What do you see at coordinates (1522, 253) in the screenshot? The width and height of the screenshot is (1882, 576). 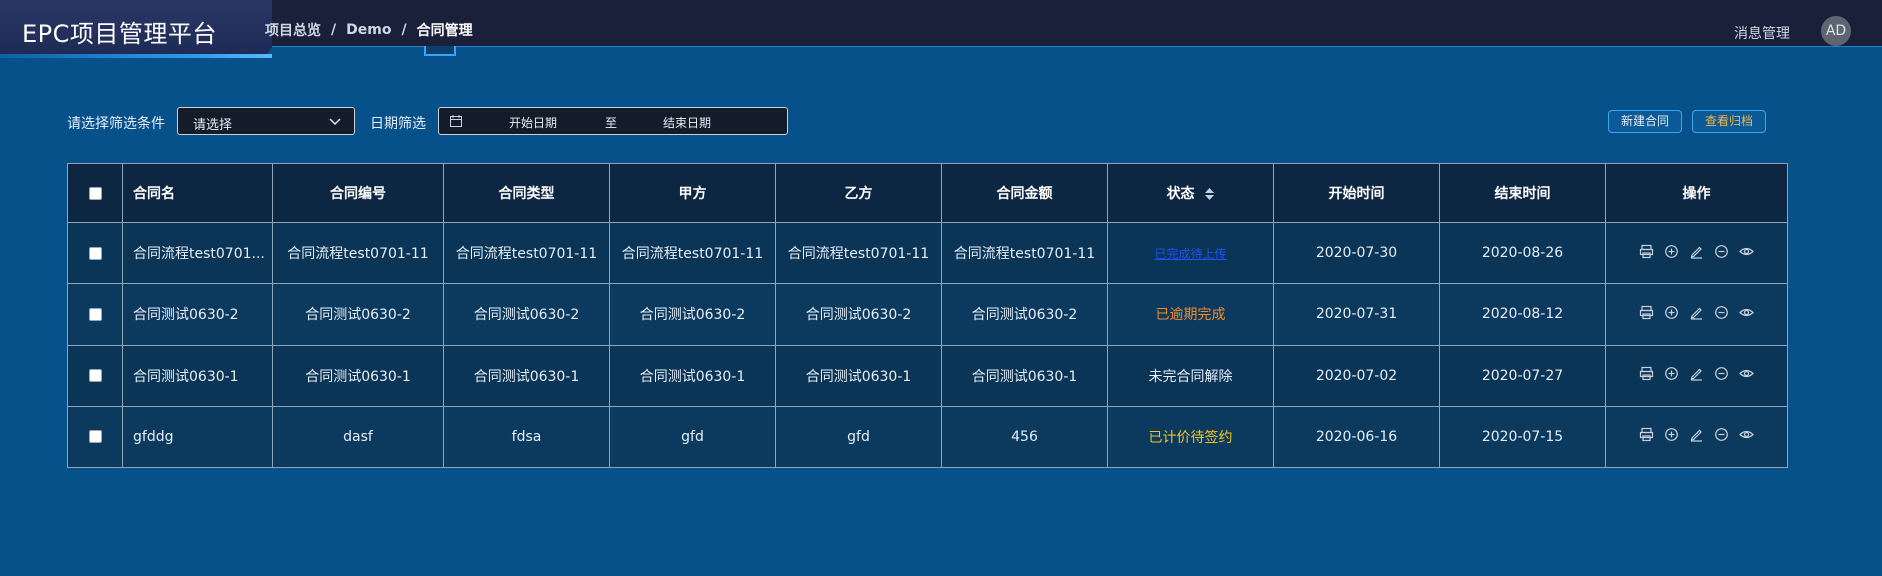 I see `cell-end-date: 2020-08-26` at bounding box center [1522, 253].